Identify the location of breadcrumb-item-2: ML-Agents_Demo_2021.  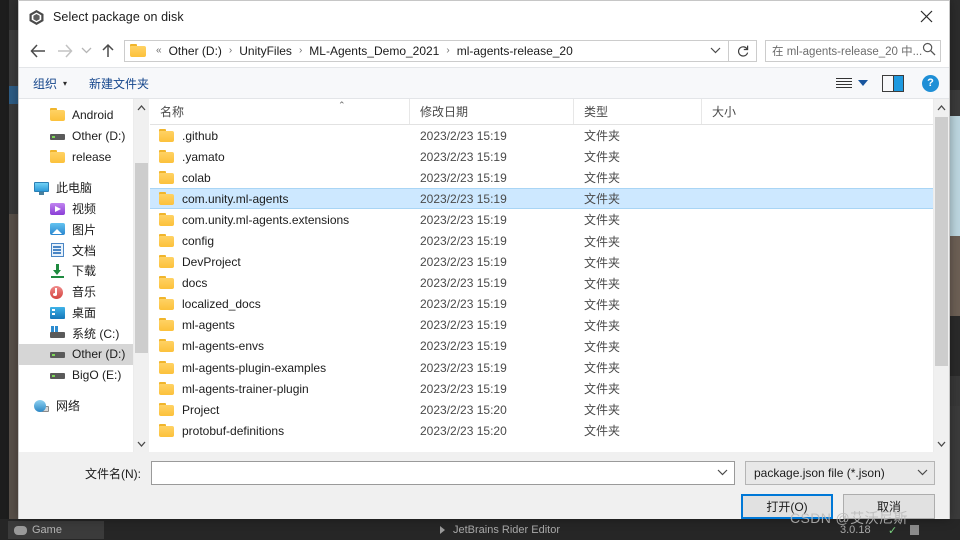
(374, 51).